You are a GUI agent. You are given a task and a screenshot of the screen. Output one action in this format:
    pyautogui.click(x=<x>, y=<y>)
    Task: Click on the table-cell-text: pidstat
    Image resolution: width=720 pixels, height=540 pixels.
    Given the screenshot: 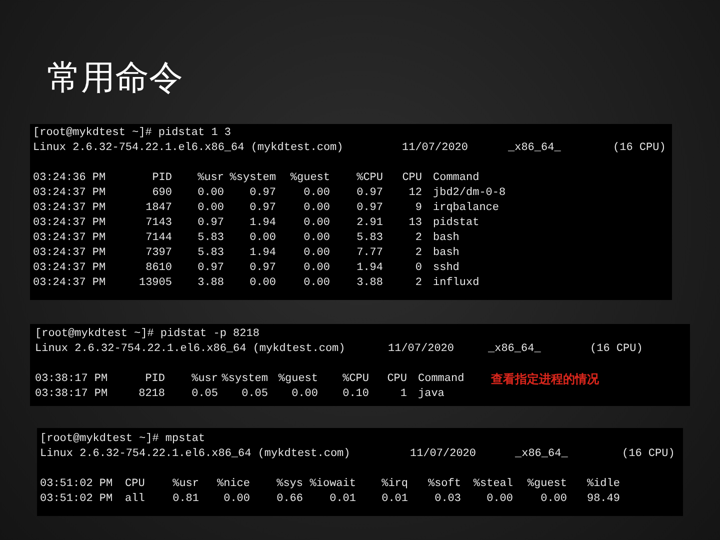 What is the action you would take?
    pyautogui.click(x=456, y=223)
    